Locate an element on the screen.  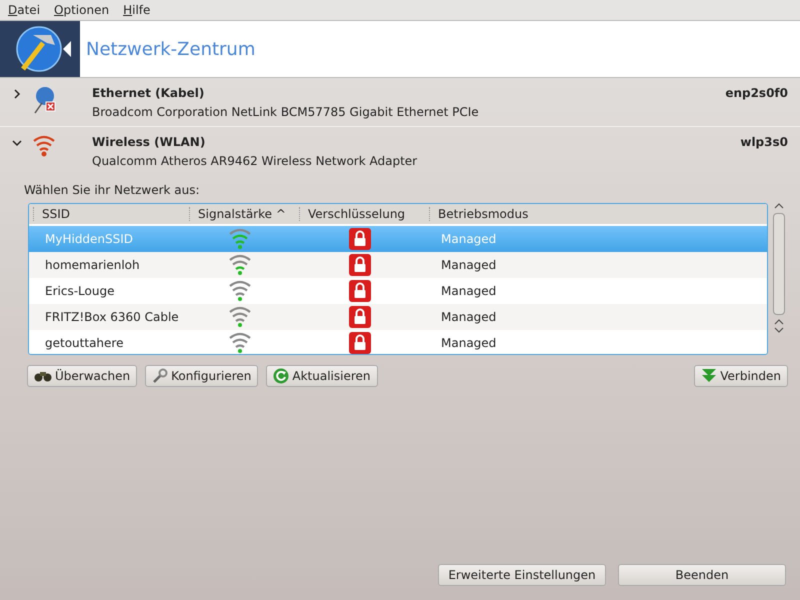
column-header: SSID is located at coordinates (109, 214).